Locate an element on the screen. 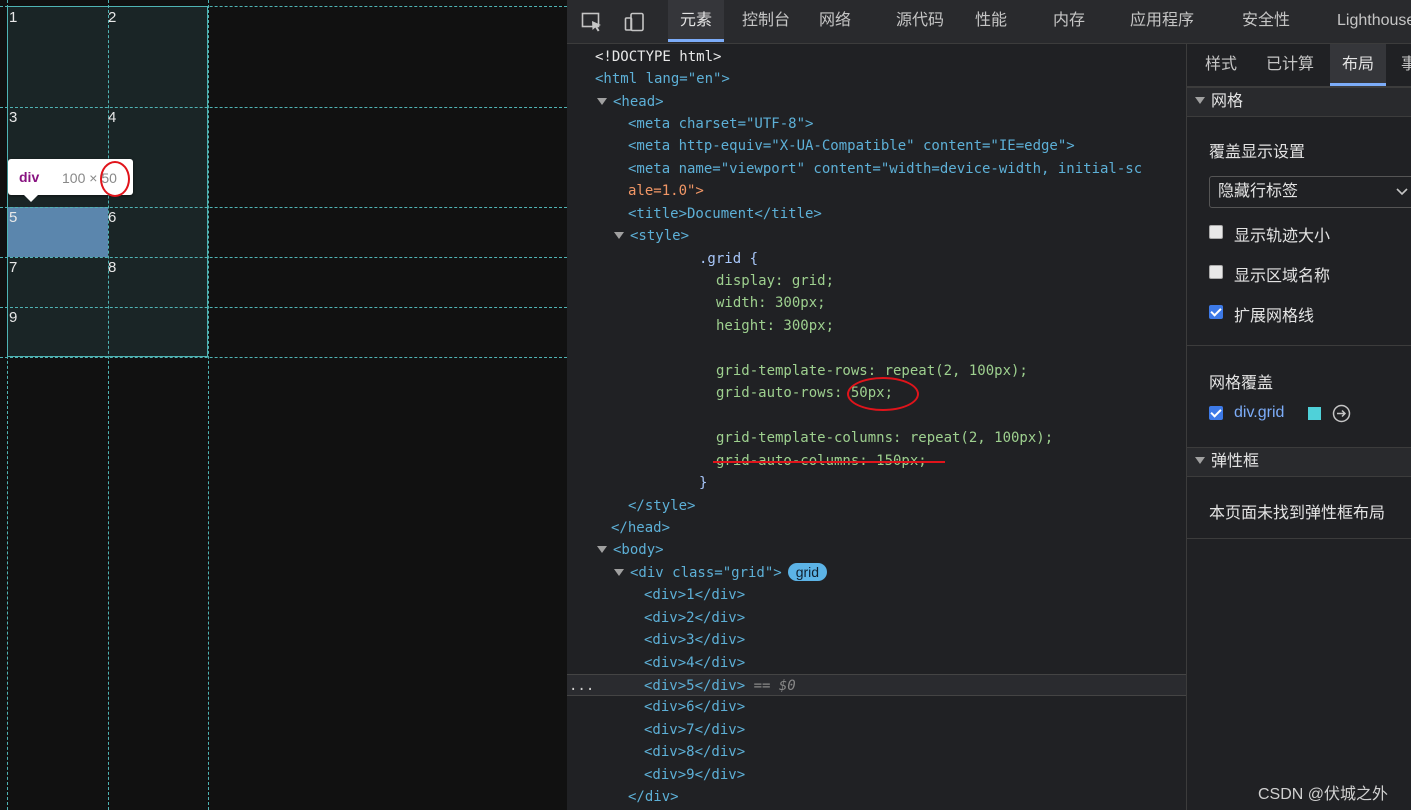  watermark: CSDN @伏城之外 is located at coordinates (1323, 794).